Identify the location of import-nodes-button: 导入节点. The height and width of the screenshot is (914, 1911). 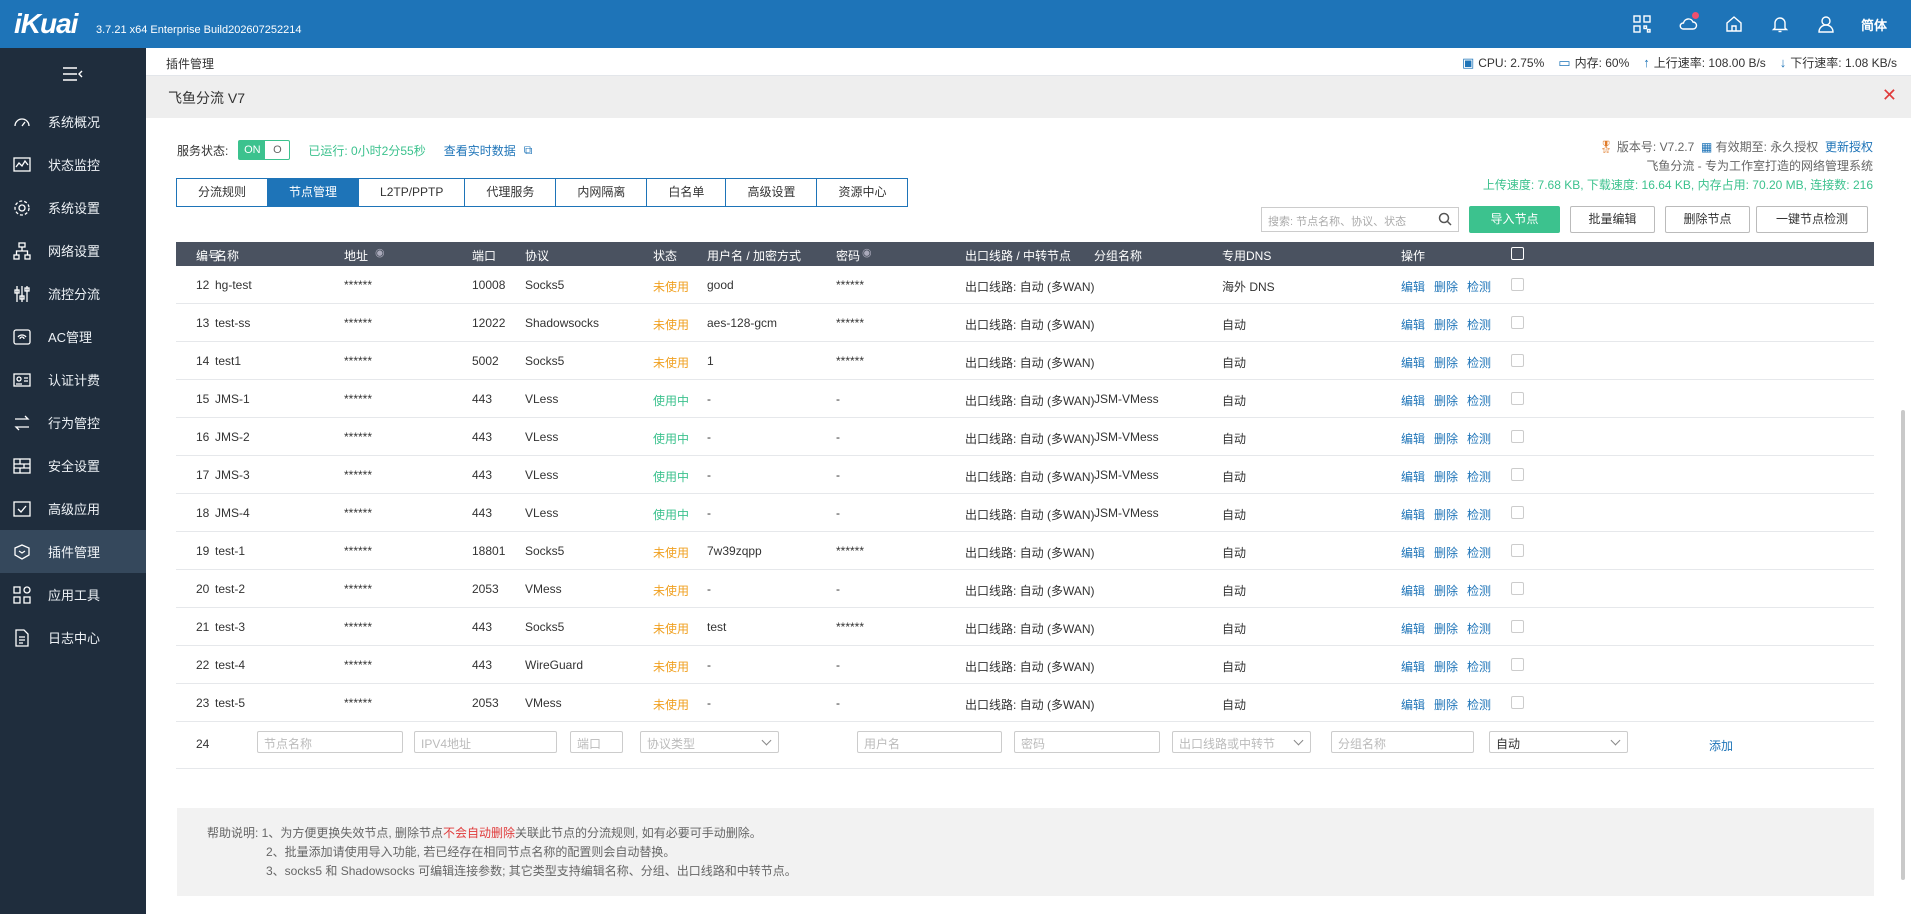
(1514, 219).